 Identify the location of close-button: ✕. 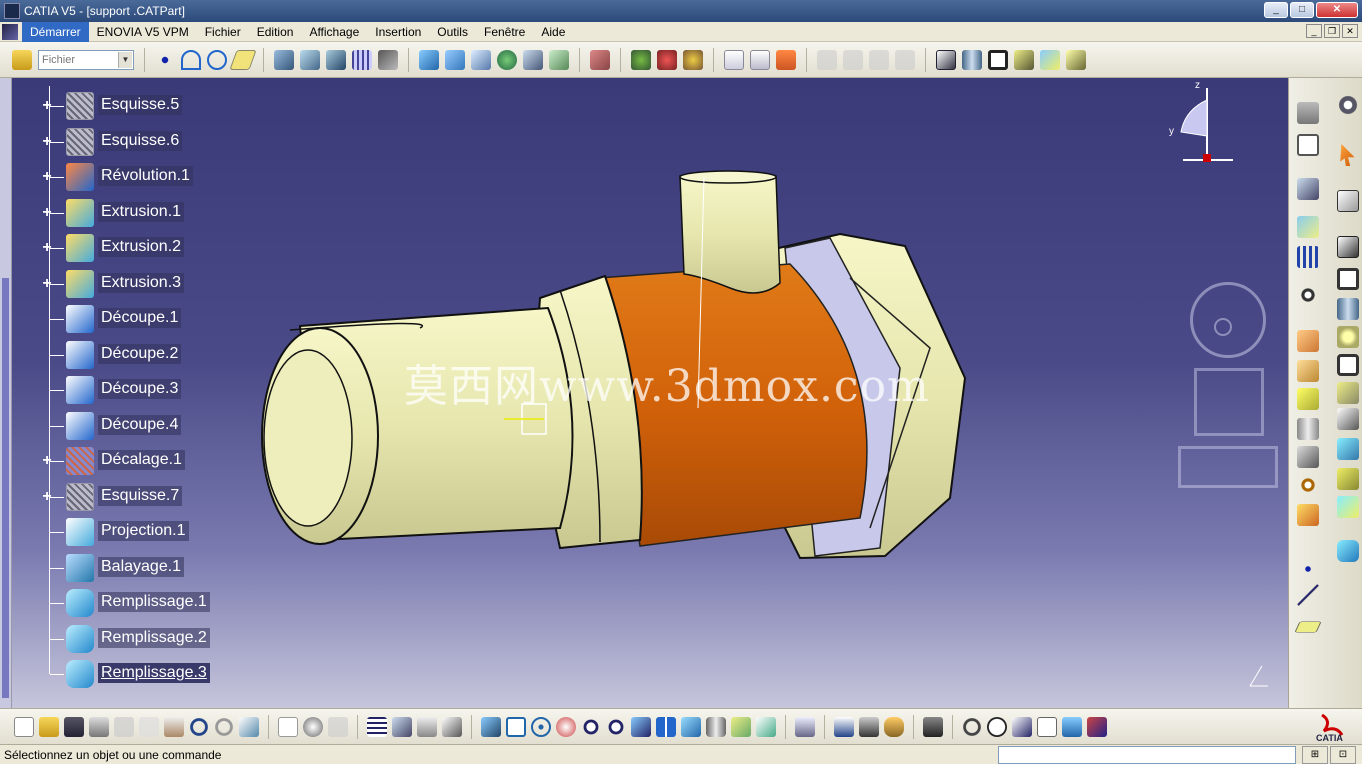
(1337, 10).